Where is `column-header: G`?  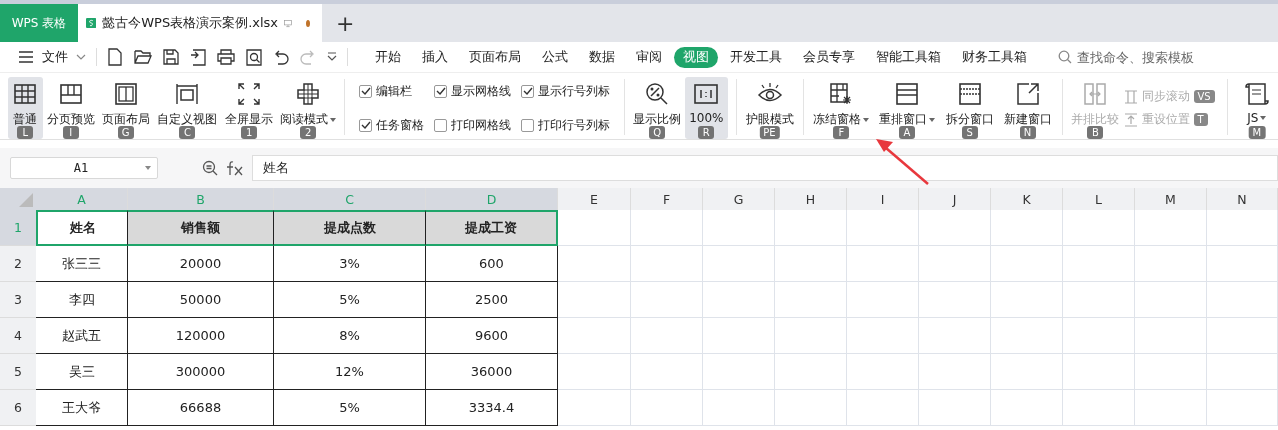
column-header: G is located at coordinates (739, 199).